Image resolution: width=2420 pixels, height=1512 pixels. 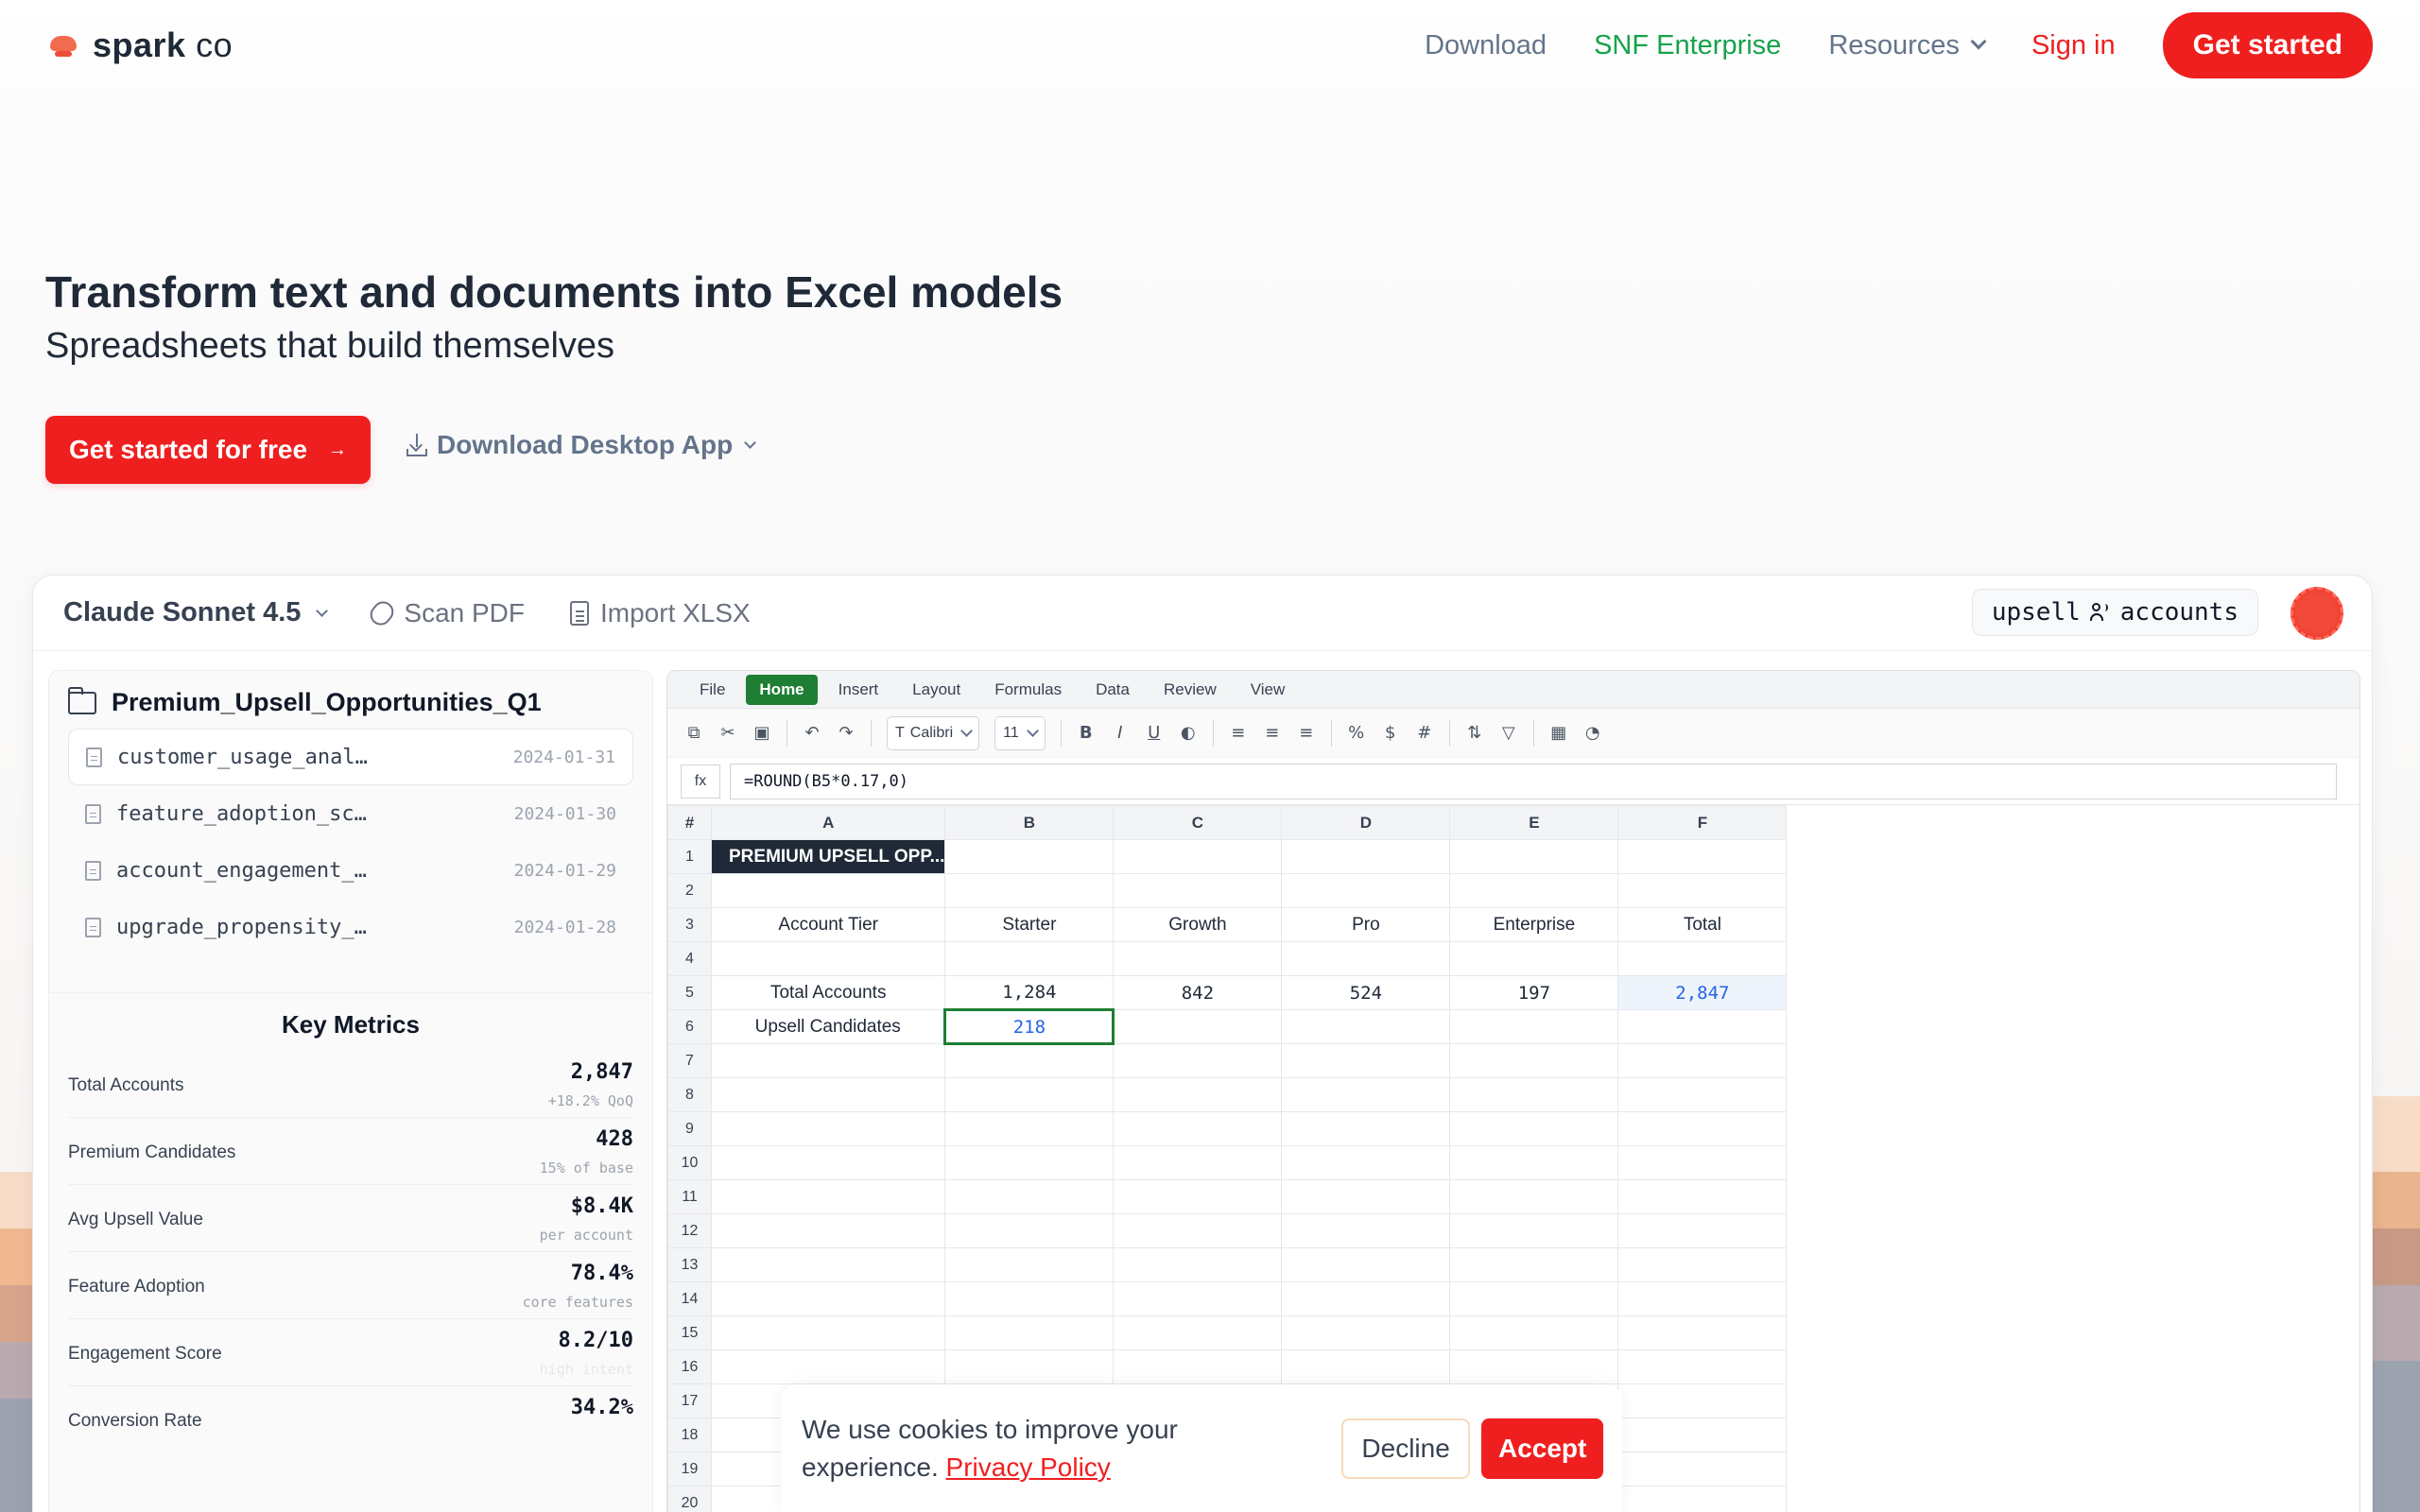 What do you see at coordinates (689, 890) in the screenshot?
I see `row-header: 2` at bounding box center [689, 890].